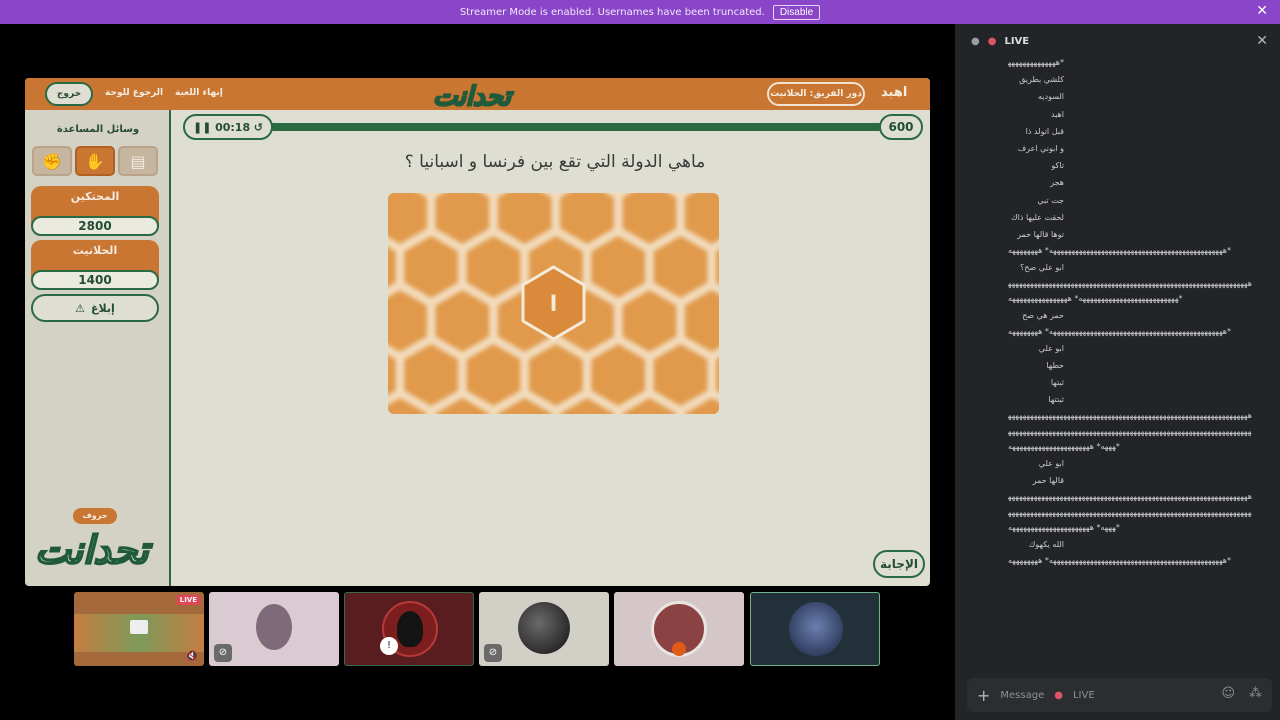 Image resolution: width=1280 pixels, height=720 pixels. What do you see at coordinates (1043, 315) in the screenshot?
I see `chat-message: حمر هي صح` at bounding box center [1043, 315].